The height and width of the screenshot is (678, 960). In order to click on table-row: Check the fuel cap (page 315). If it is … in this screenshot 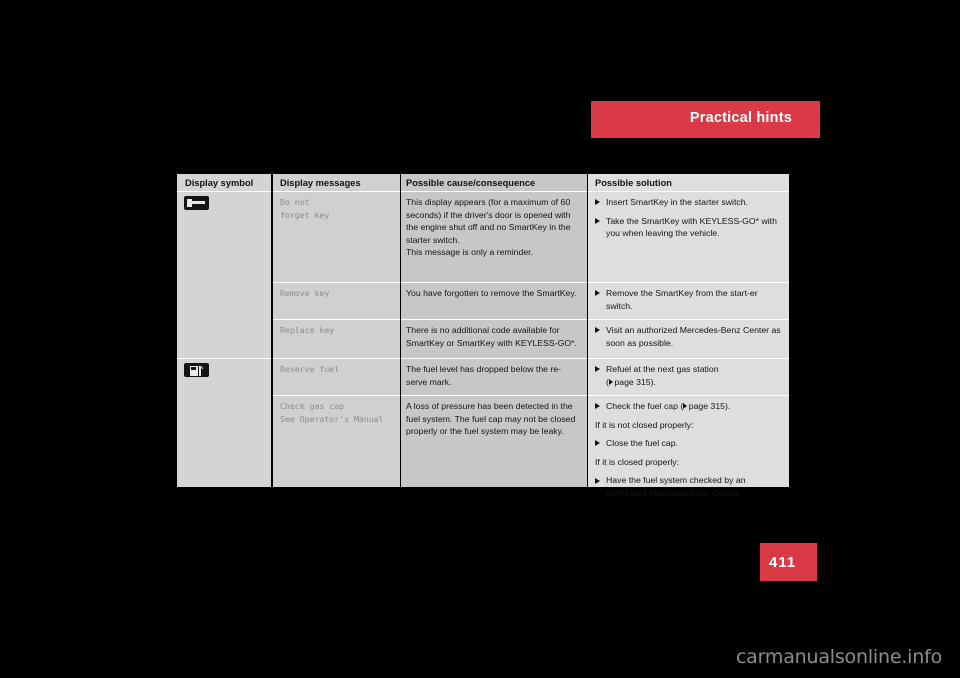, I will do `click(688, 450)`.